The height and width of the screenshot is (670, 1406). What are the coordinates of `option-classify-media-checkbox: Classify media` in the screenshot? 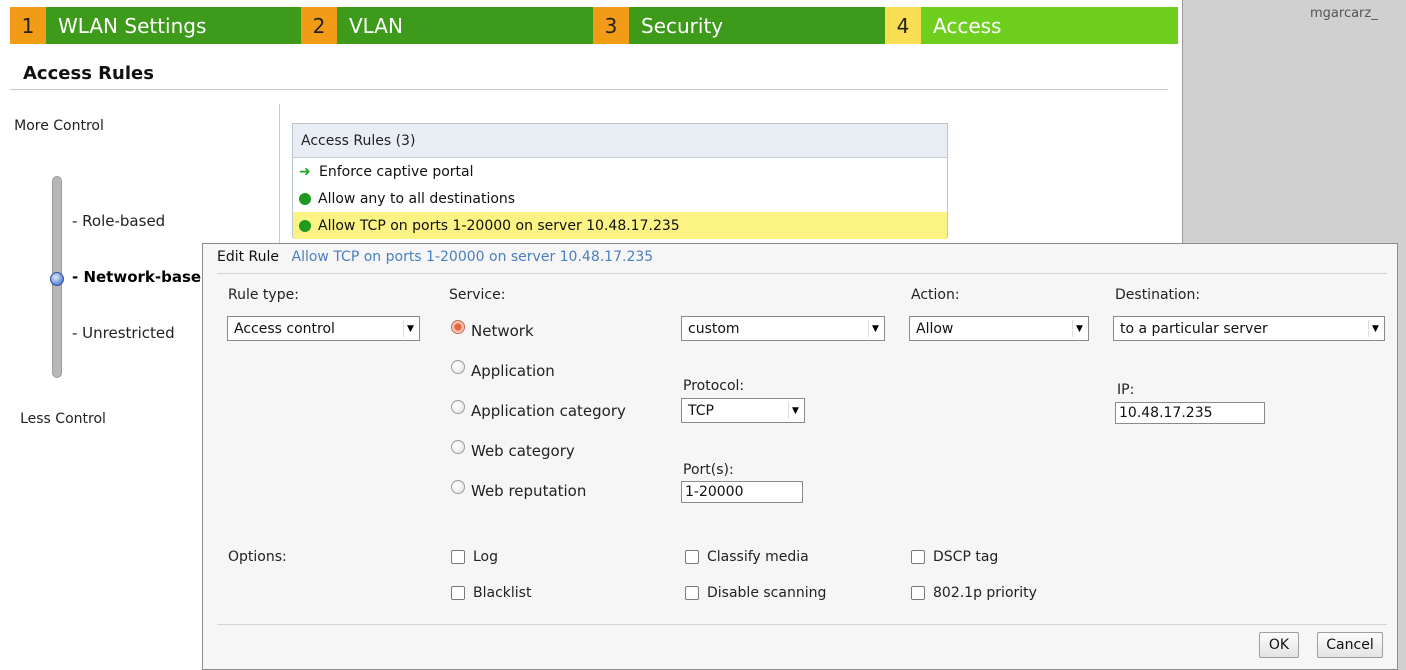 It's located at (747, 557).